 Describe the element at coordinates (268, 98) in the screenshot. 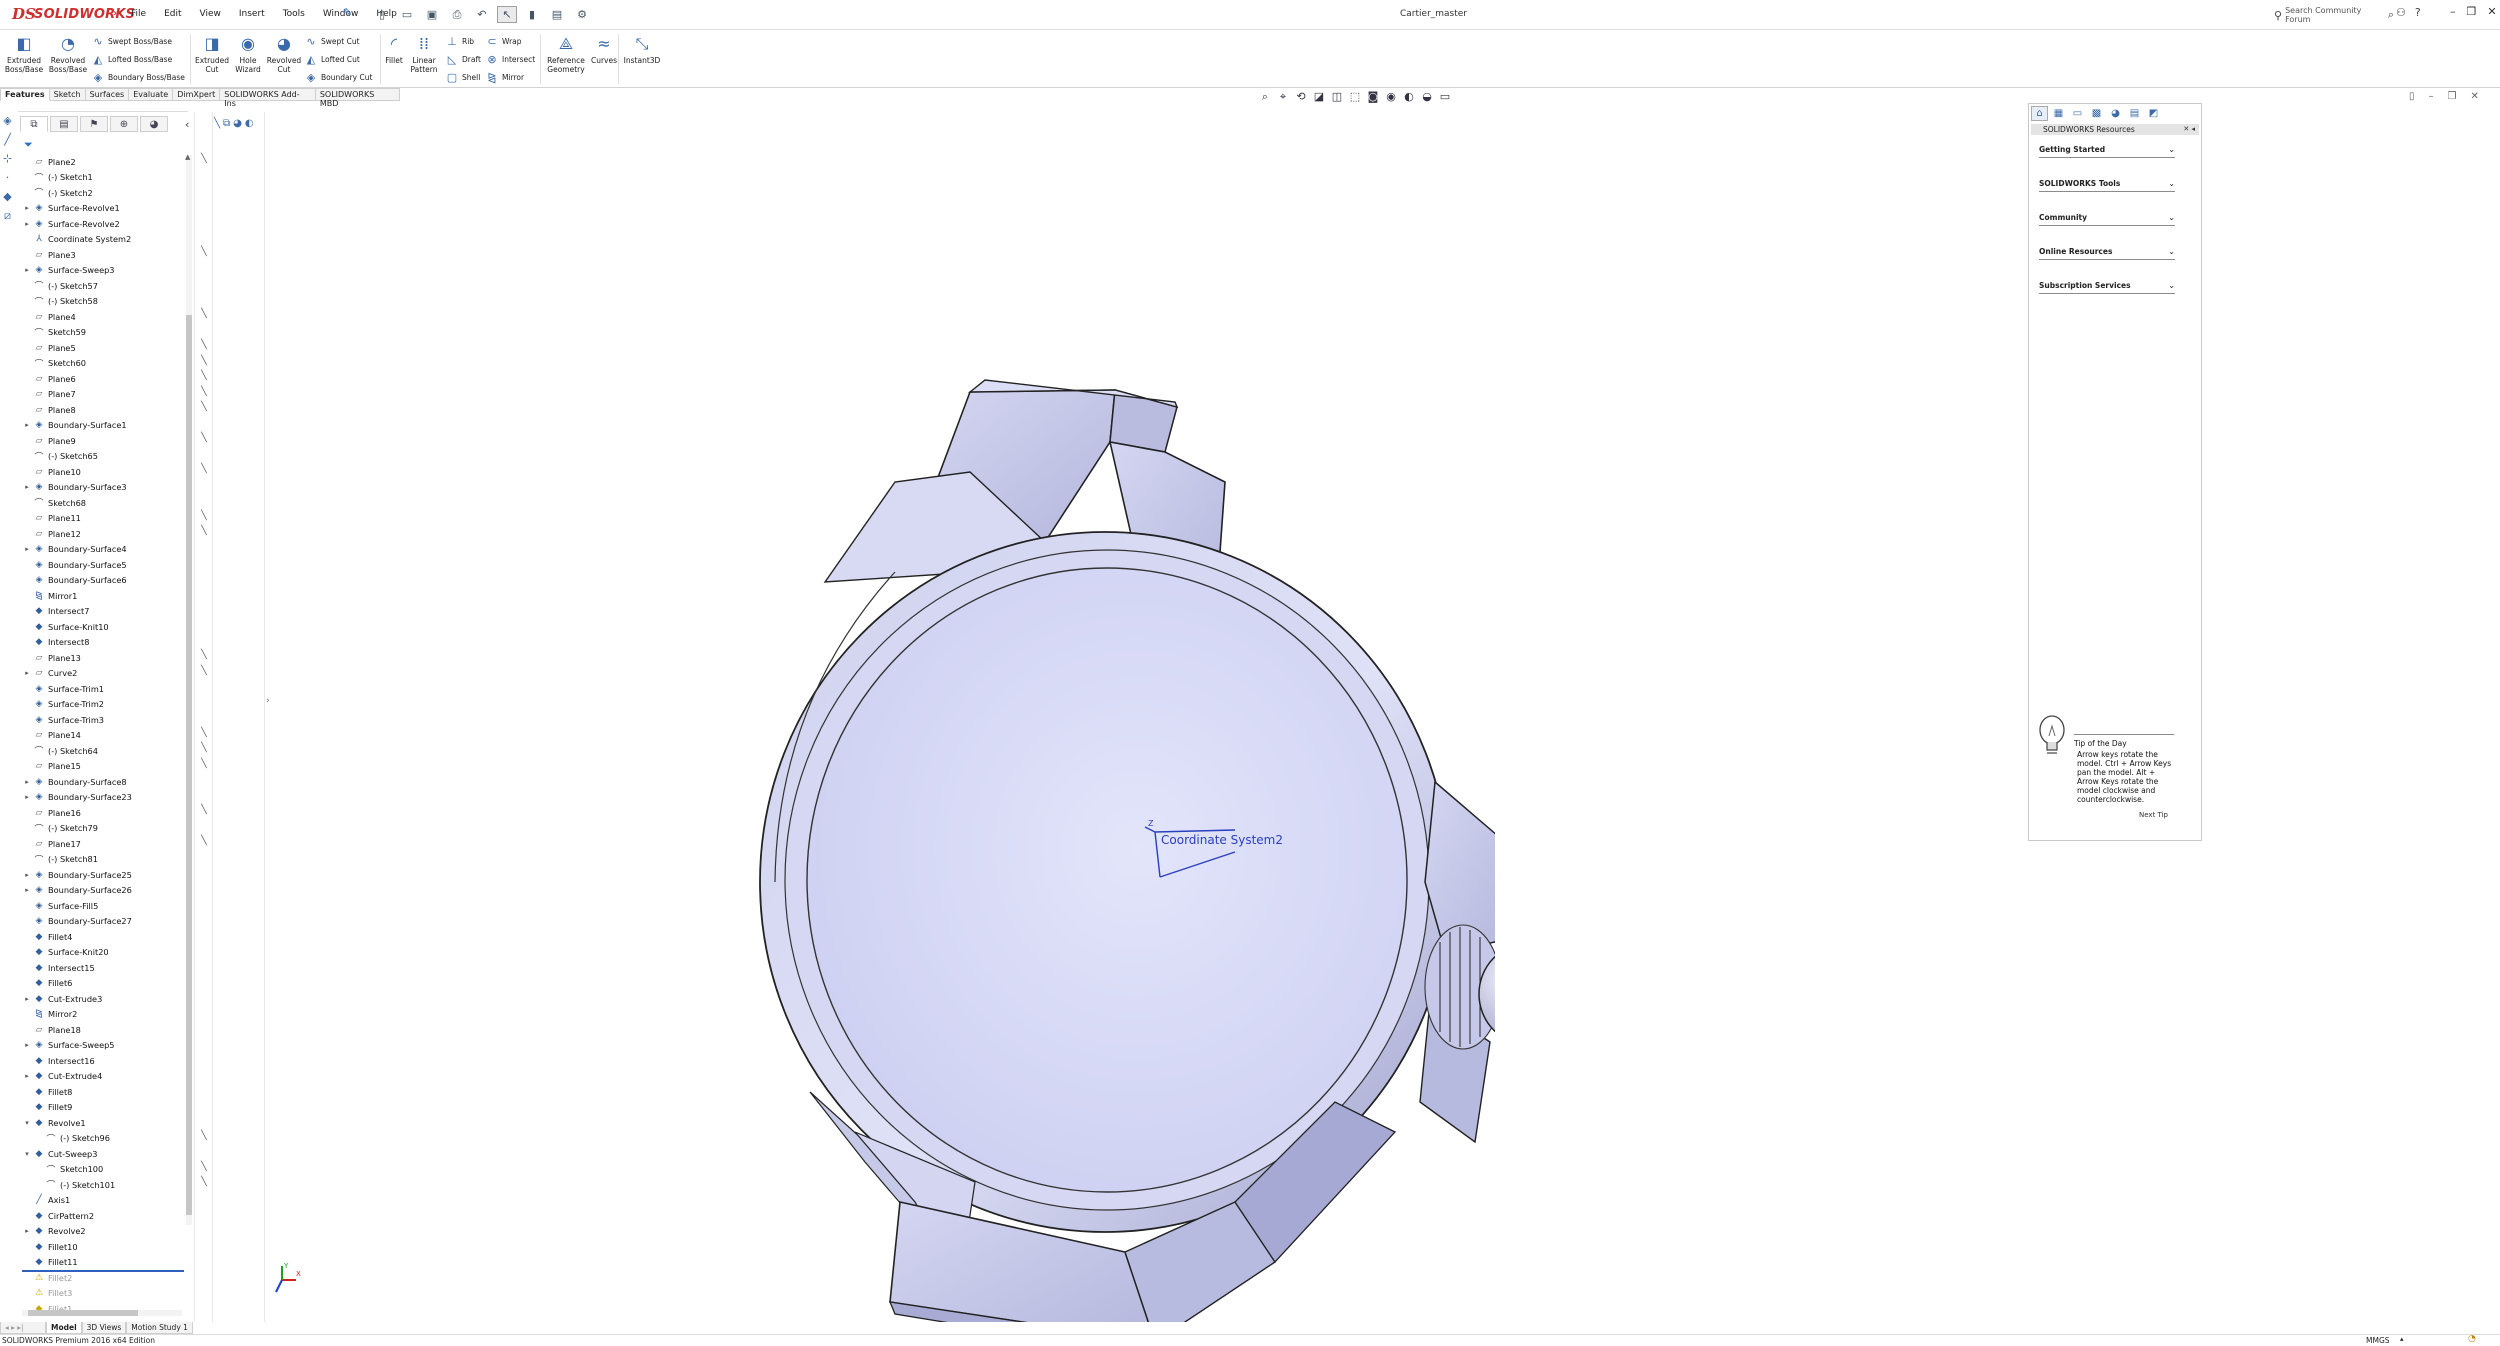

I see `tab-addins: SOLIDWORKS Add-Ins` at that location.